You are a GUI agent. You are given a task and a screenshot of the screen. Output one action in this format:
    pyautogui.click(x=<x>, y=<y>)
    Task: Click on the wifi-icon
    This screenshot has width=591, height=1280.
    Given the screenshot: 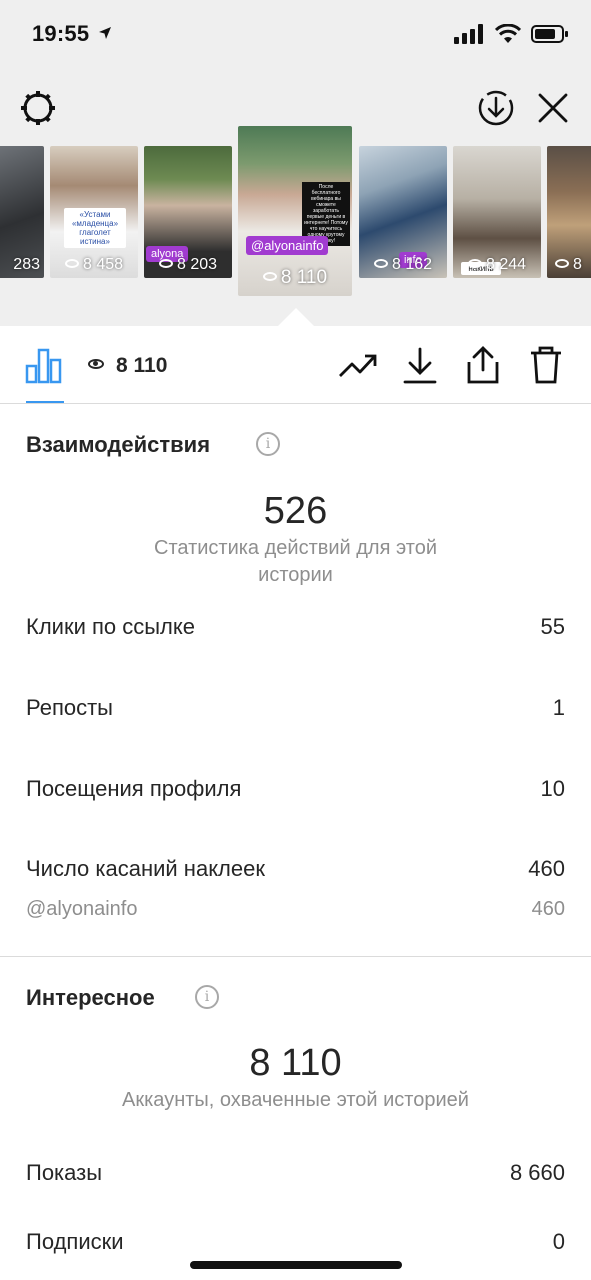 What is the action you would take?
    pyautogui.click(x=507, y=33)
    